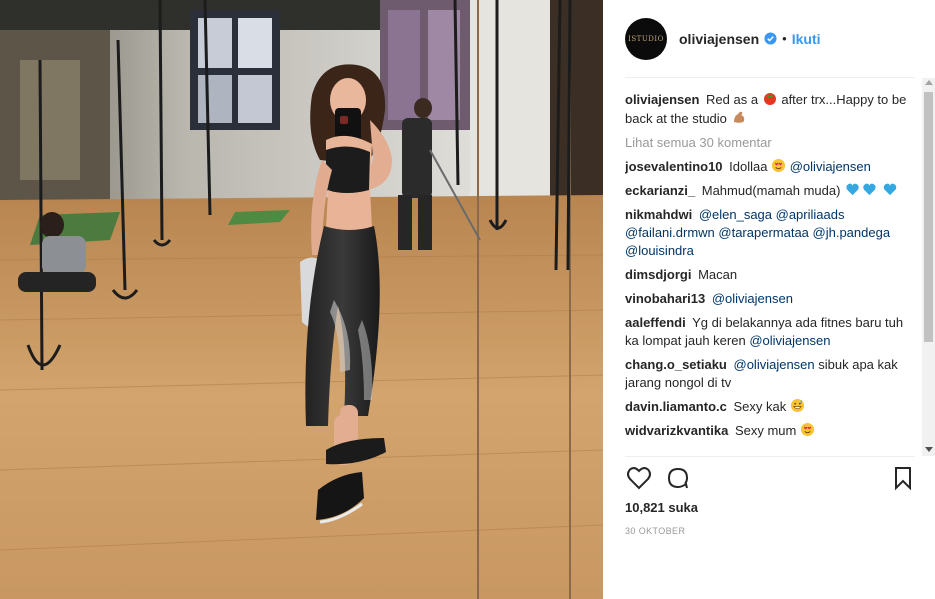 The image size is (935, 599). What do you see at coordinates (806, 39) in the screenshot?
I see `follow-button: Ikuti` at bounding box center [806, 39].